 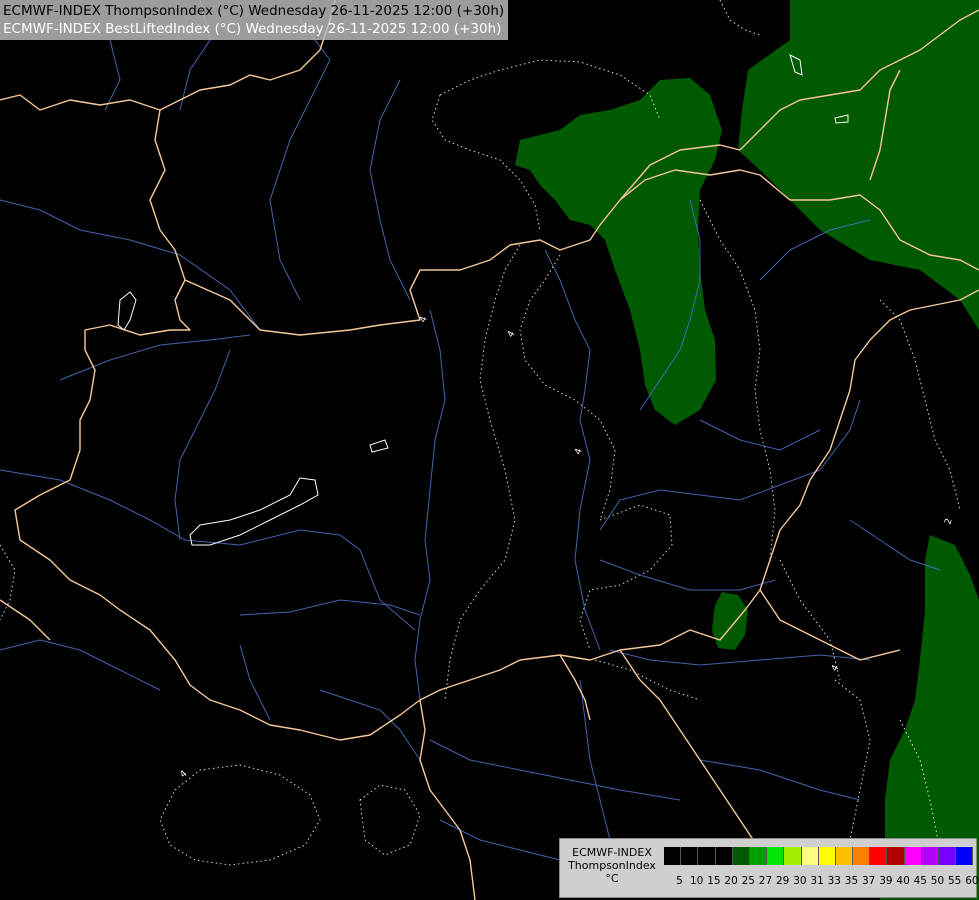 I want to click on legend-parameter: ThompsonIndex, so click(x=612, y=865).